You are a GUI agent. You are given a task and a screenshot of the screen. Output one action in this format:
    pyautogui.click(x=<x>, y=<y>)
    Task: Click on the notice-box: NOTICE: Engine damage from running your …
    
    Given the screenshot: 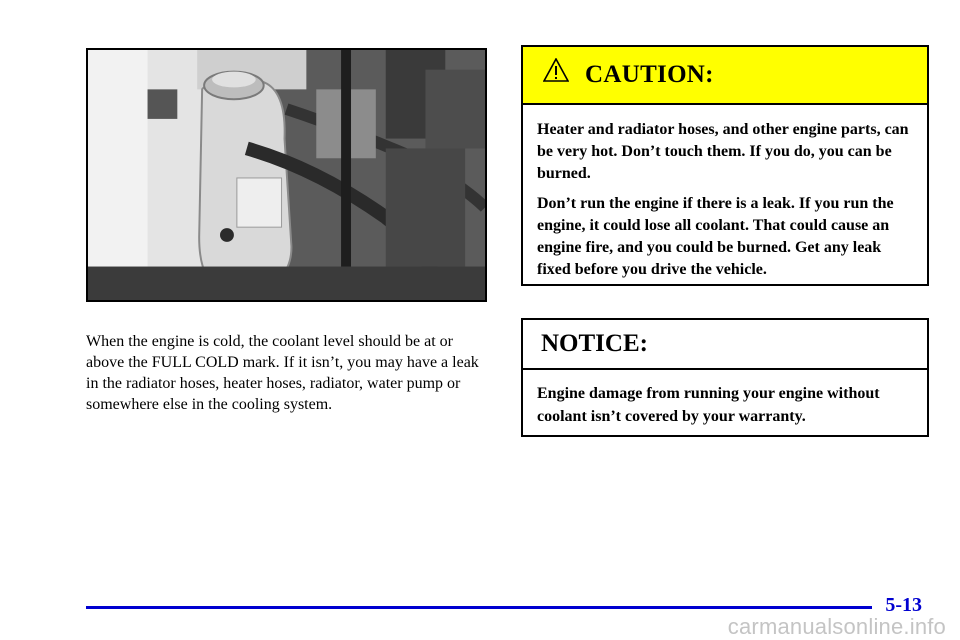 What is the action you would take?
    pyautogui.click(x=725, y=377)
    